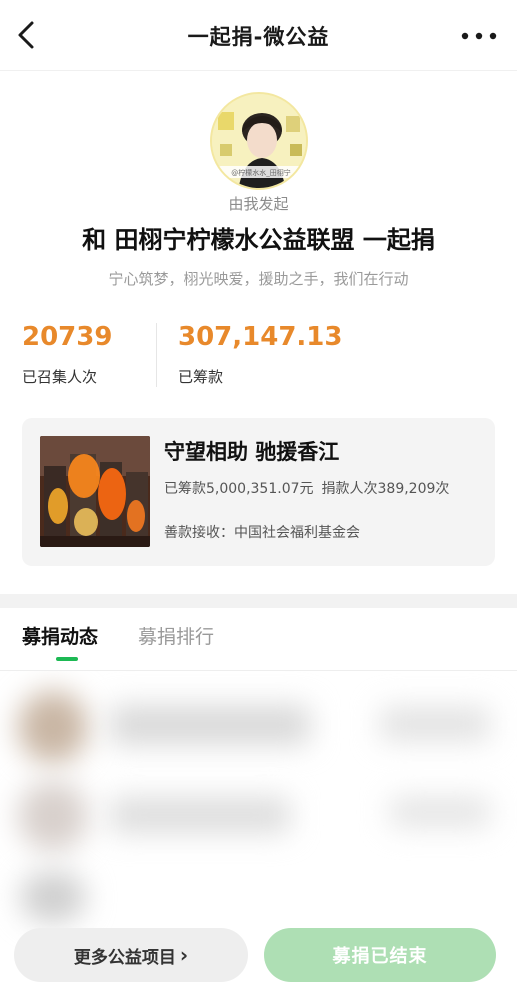 The width and height of the screenshot is (517, 998). Describe the element at coordinates (258, 240) in the screenshot. I see `campaign-title: 和 田栩宁柠檬水公益联盟 一起捐` at that location.